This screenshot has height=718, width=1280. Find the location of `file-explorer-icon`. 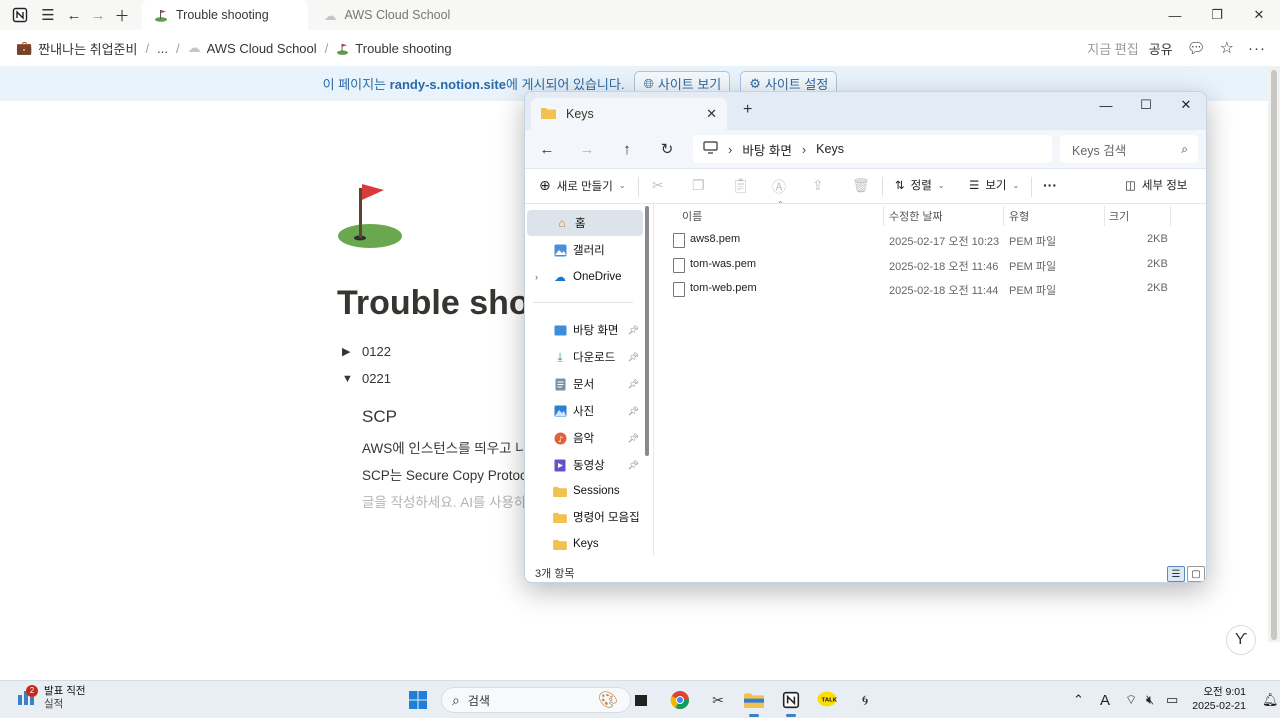

file-explorer-icon is located at coordinates (754, 701).